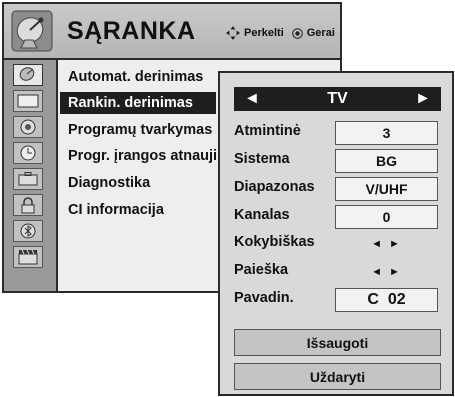  What do you see at coordinates (28, 179) in the screenshot?
I see `toolbox-icon` at bounding box center [28, 179].